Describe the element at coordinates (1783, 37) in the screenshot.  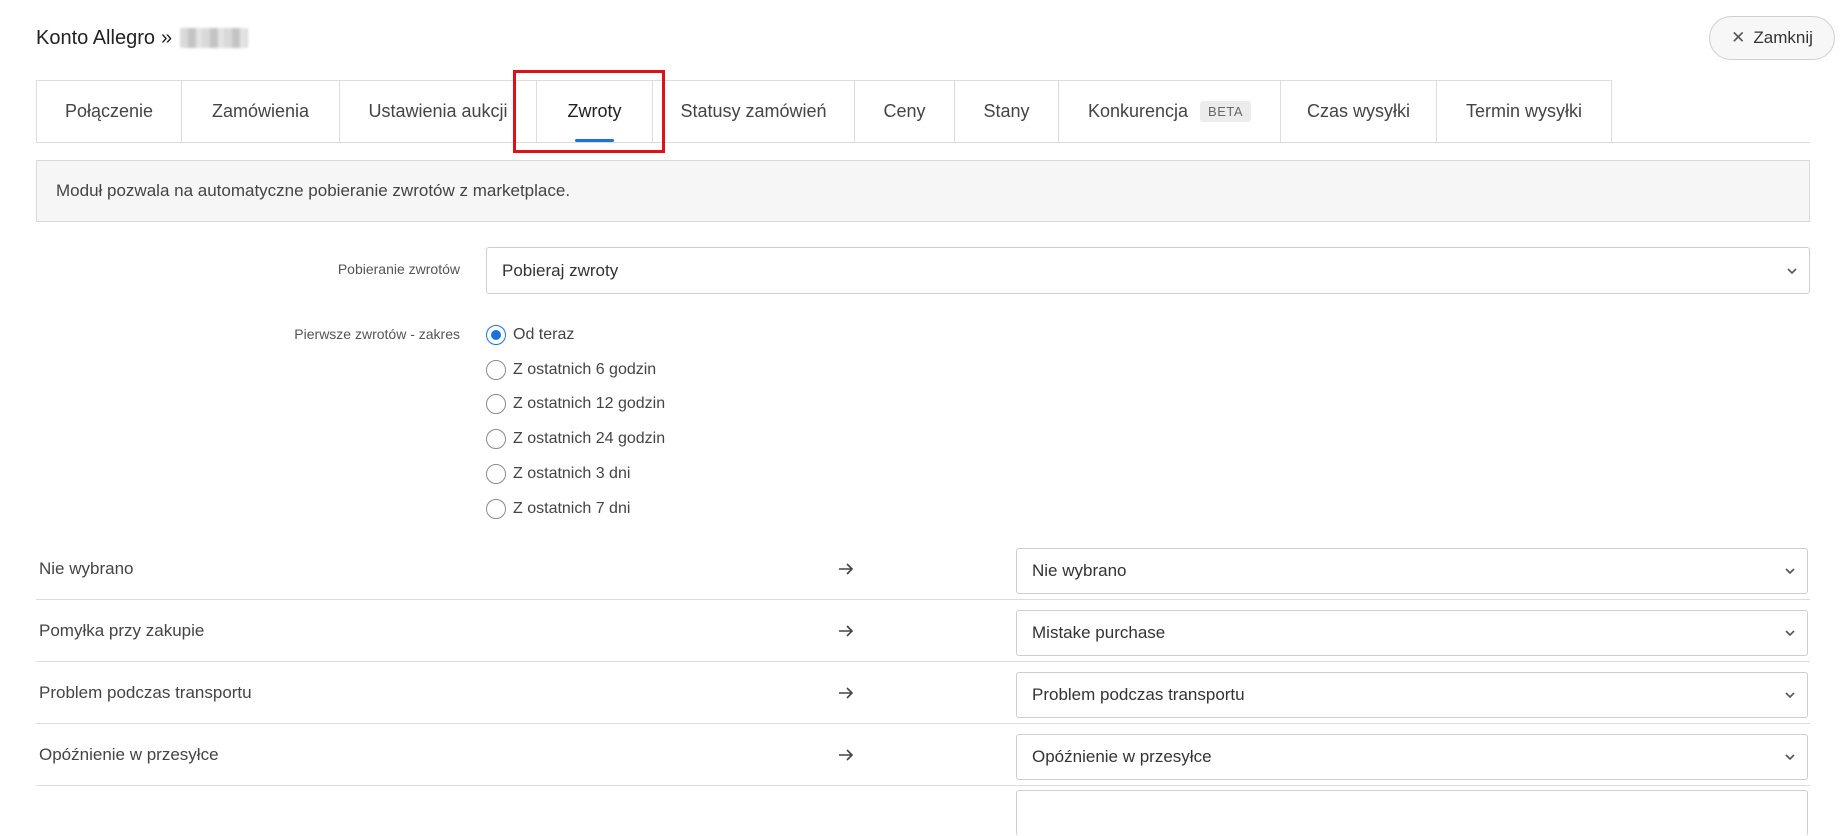
I see `close-button-label: Zamknij` at that location.